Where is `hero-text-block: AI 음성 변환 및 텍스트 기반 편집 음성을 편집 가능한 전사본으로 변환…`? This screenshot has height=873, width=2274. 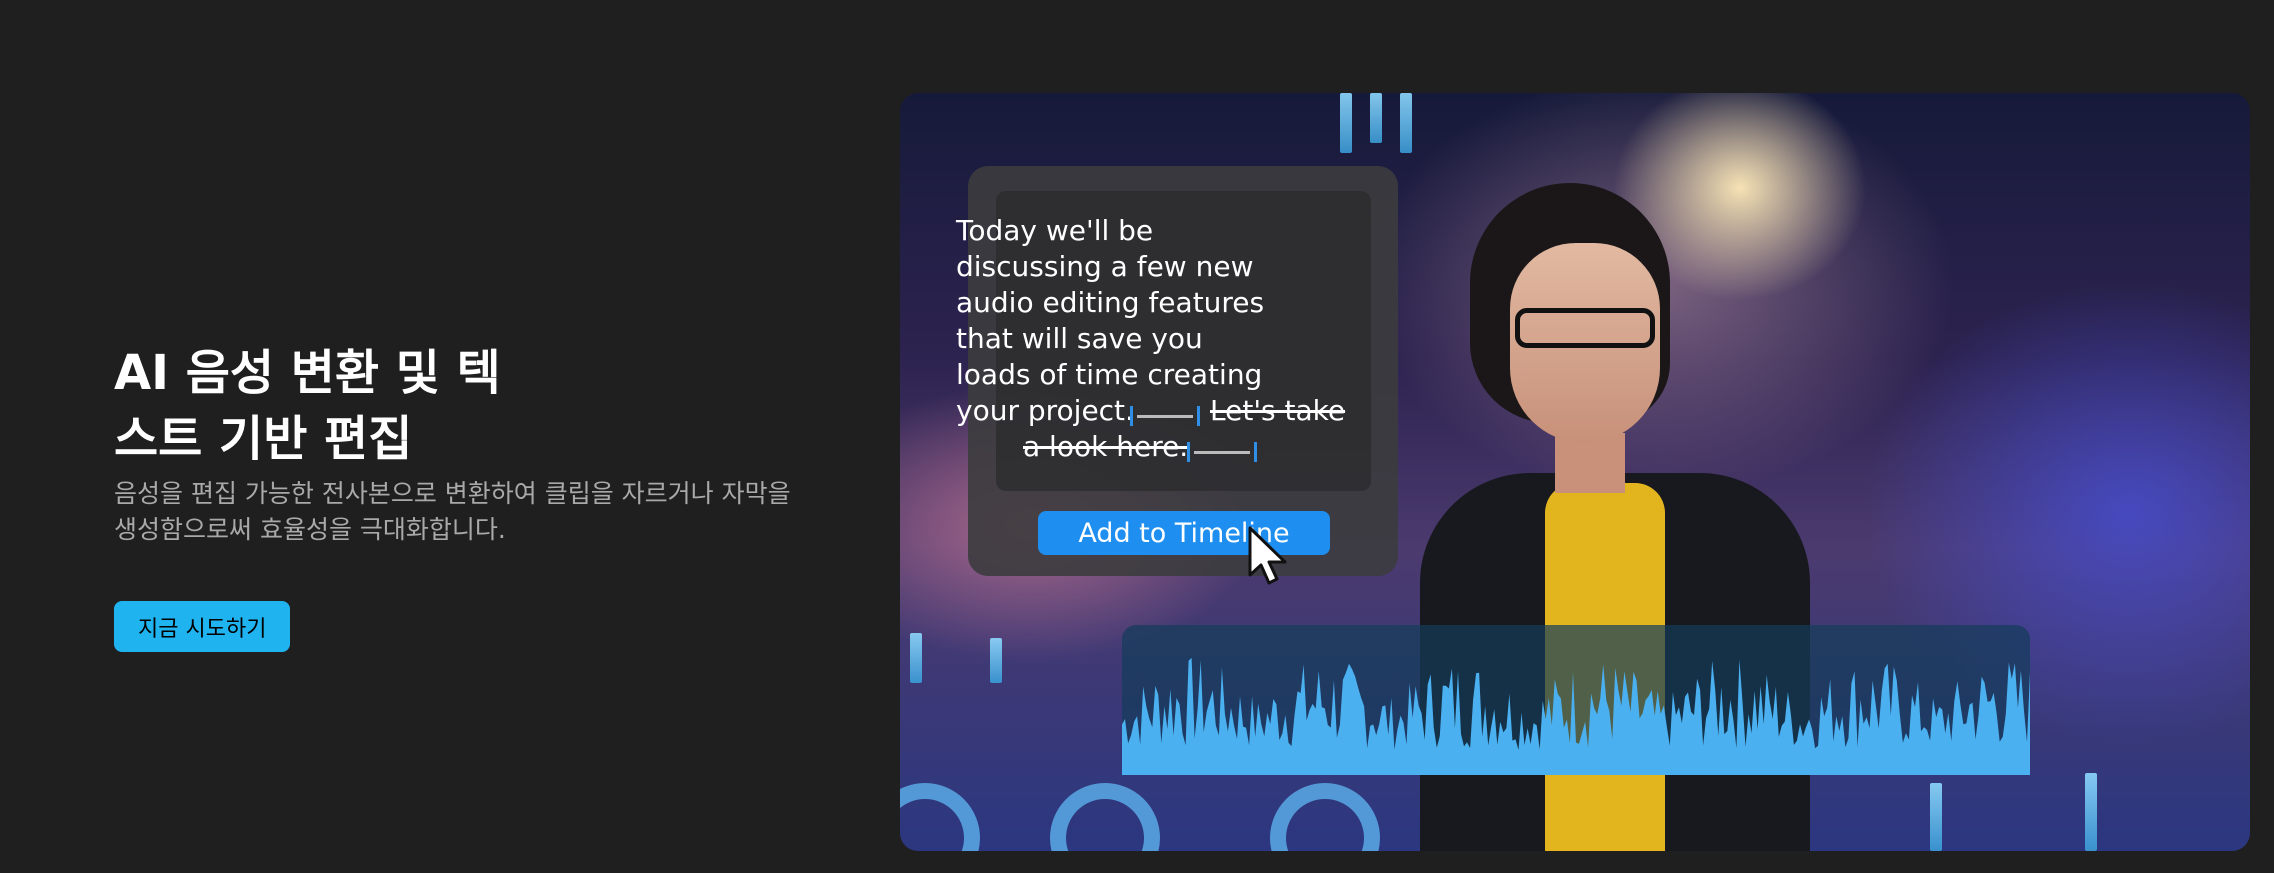
hero-text-block: AI 음성 변환 및 텍스트 기반 편집 음성을 편집 가능한 전사본으로 변환… is located at coordinates (464, 444).